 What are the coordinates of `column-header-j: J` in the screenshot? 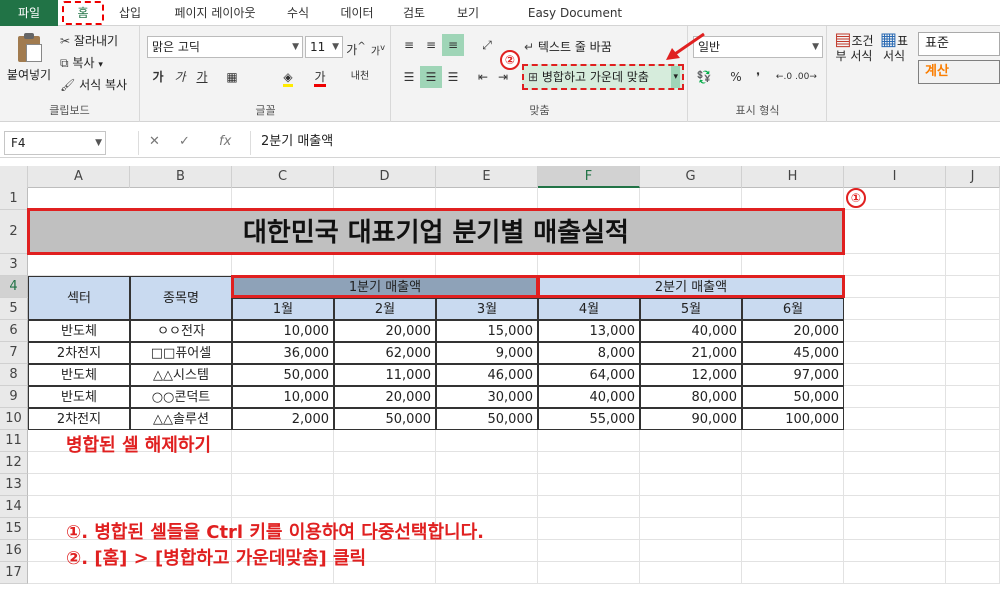 It's located at (973, 177).